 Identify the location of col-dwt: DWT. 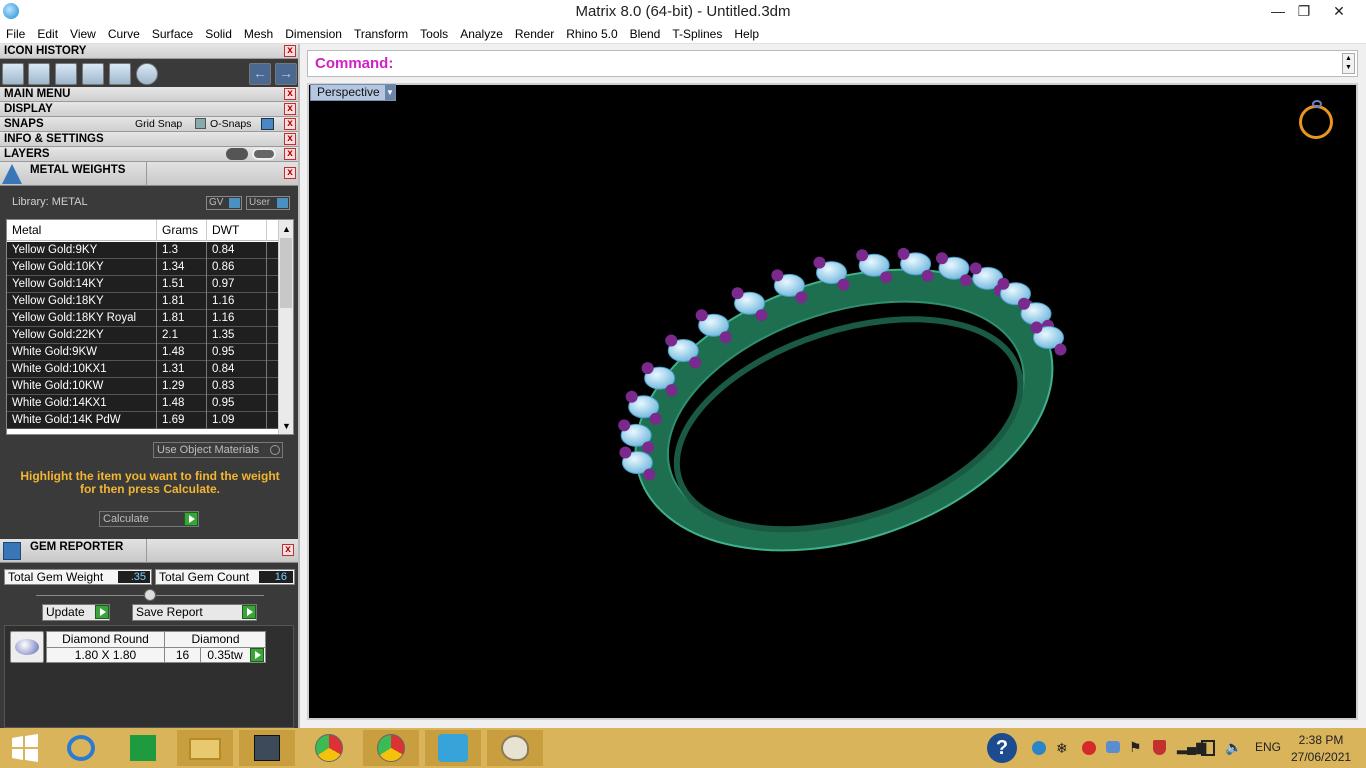
(237, 230).